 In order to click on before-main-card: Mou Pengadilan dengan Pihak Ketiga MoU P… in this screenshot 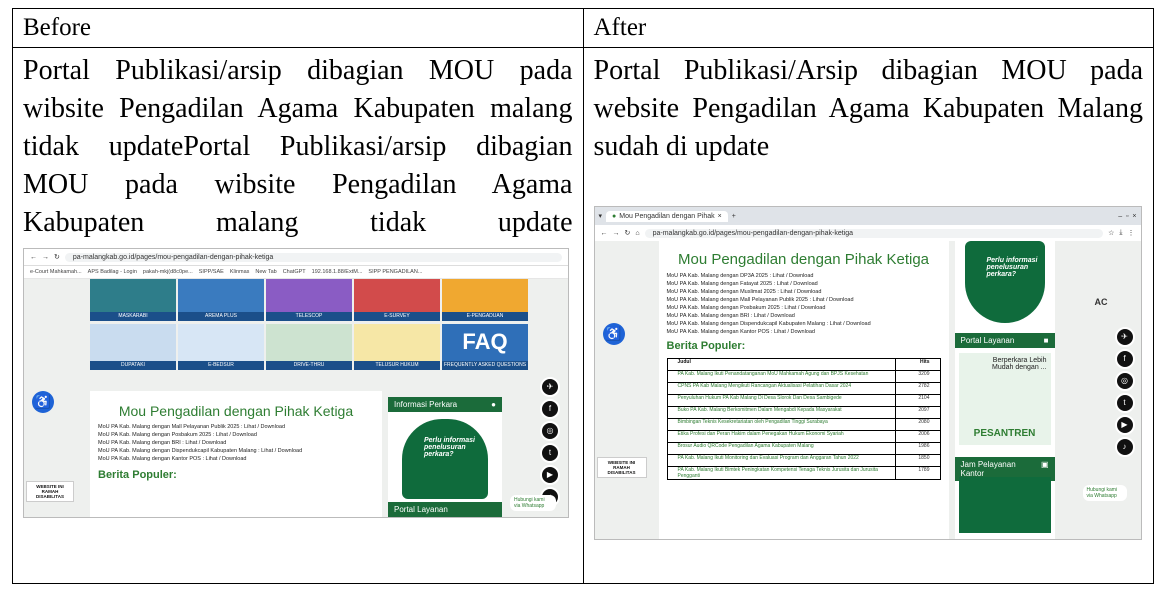, I will do `click(236, 454)`.